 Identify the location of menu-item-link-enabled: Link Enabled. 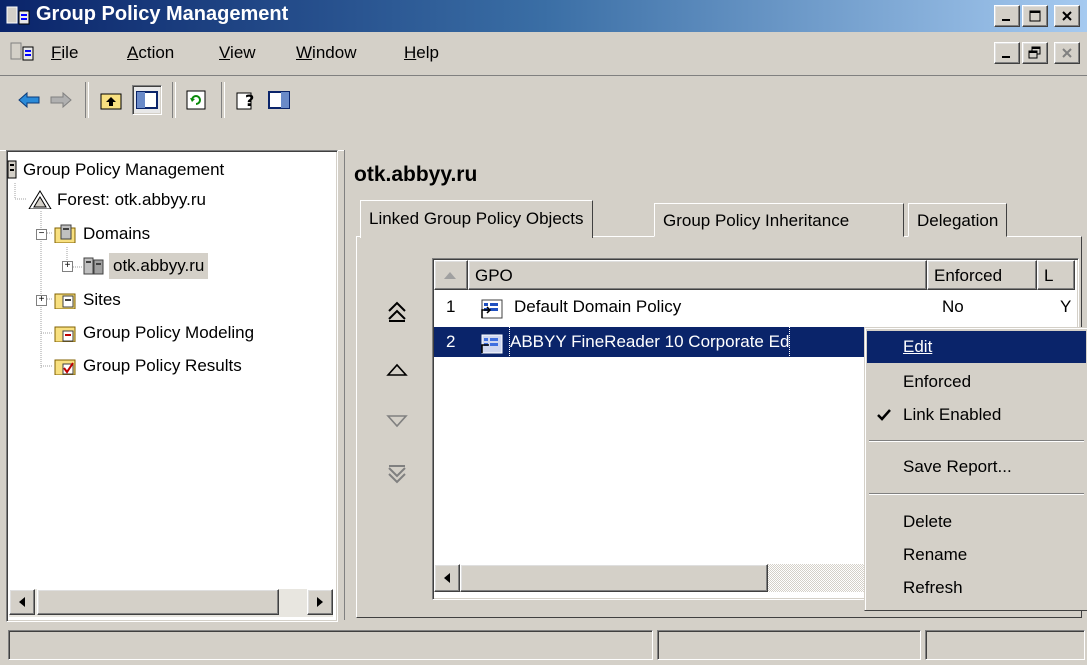
(976, 415).